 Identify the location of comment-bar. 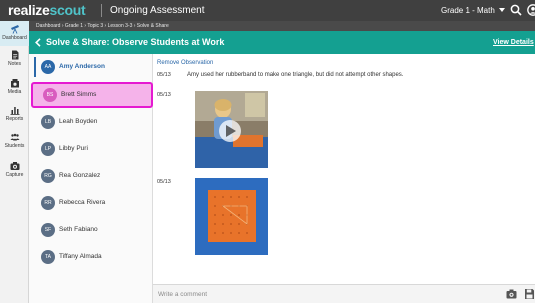
(344, 293).